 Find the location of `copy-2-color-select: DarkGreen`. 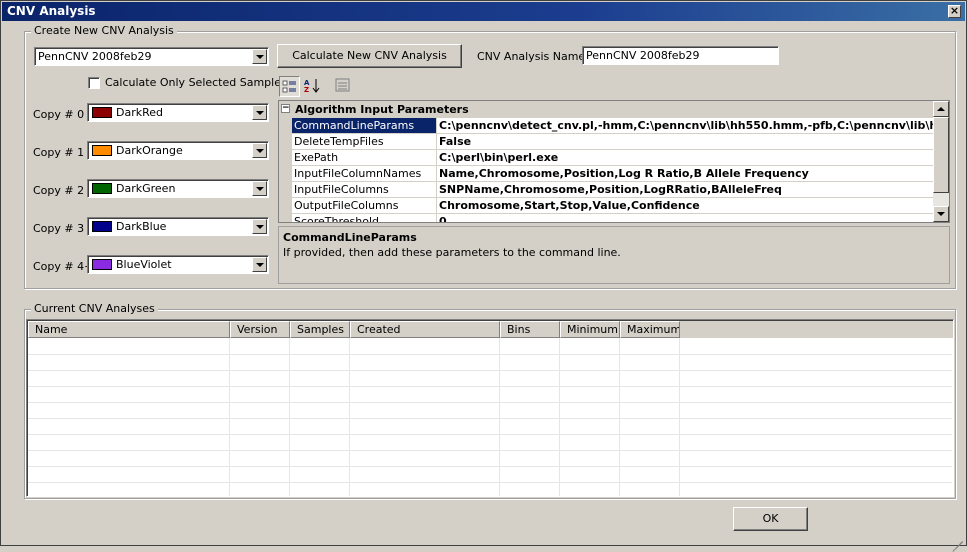

copy-2-color-select: DarkGreen is located at coordinates (178, 188).